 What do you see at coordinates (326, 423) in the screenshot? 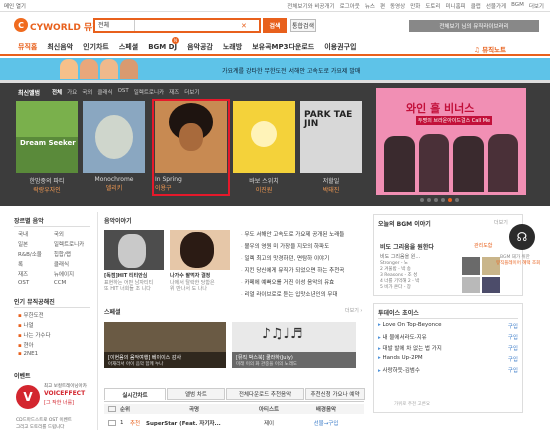
I see `row-action: 선물→구입` at bounding box center [326, 423].